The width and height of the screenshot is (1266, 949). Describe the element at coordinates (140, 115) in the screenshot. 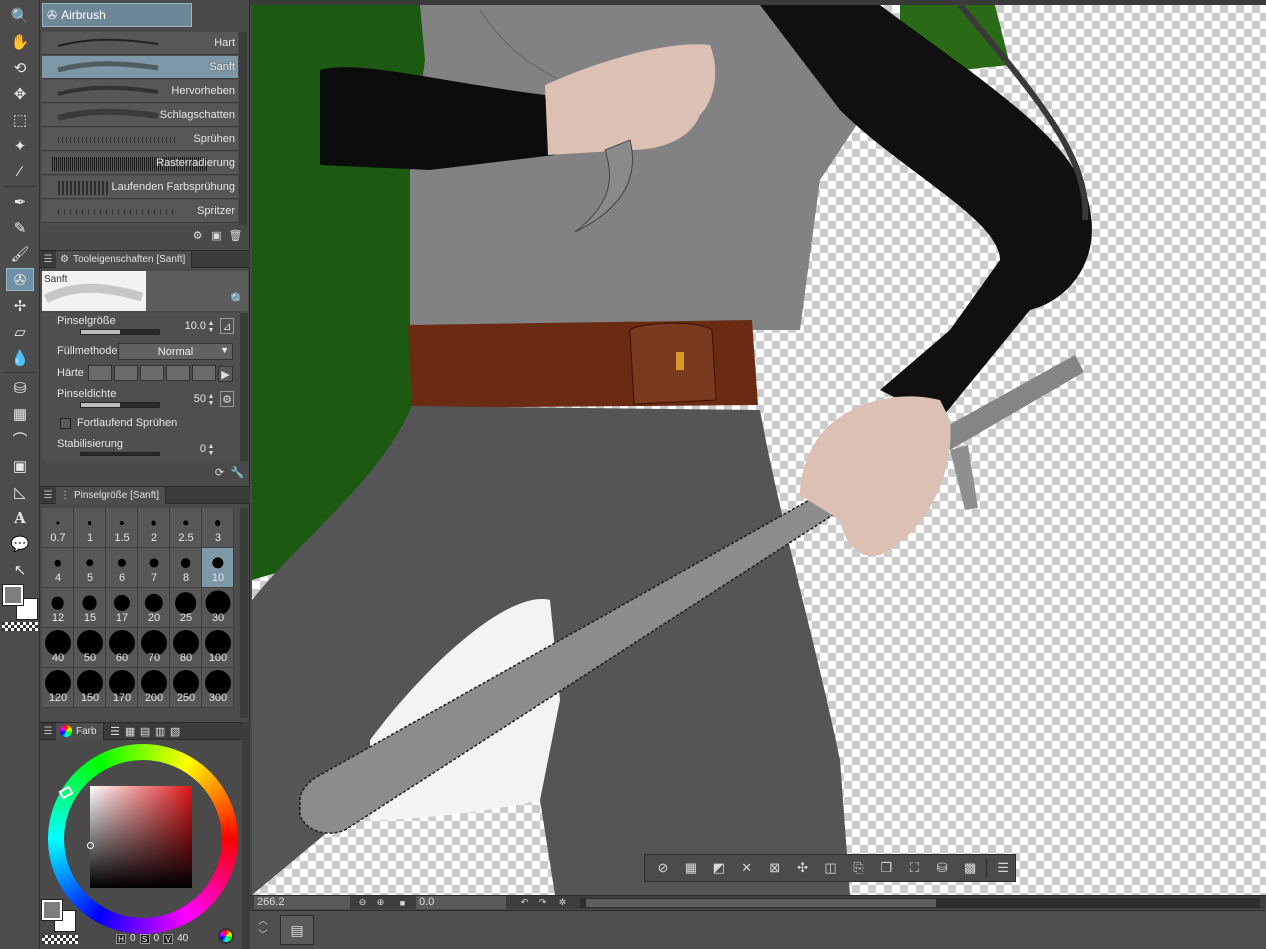

I see `subtool-item: Schlagschatten` at that location.